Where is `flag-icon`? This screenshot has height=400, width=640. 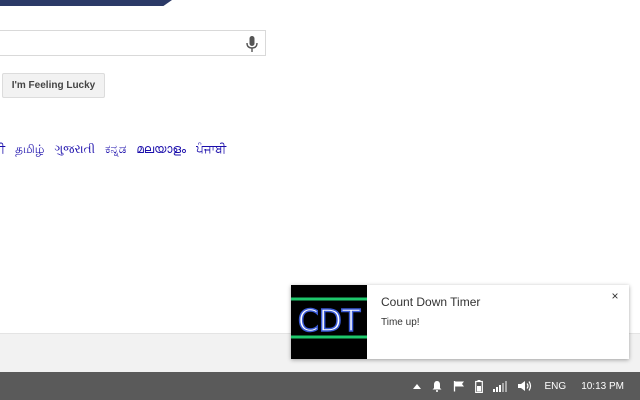
flag-icon is located at coordinates (459, 386).